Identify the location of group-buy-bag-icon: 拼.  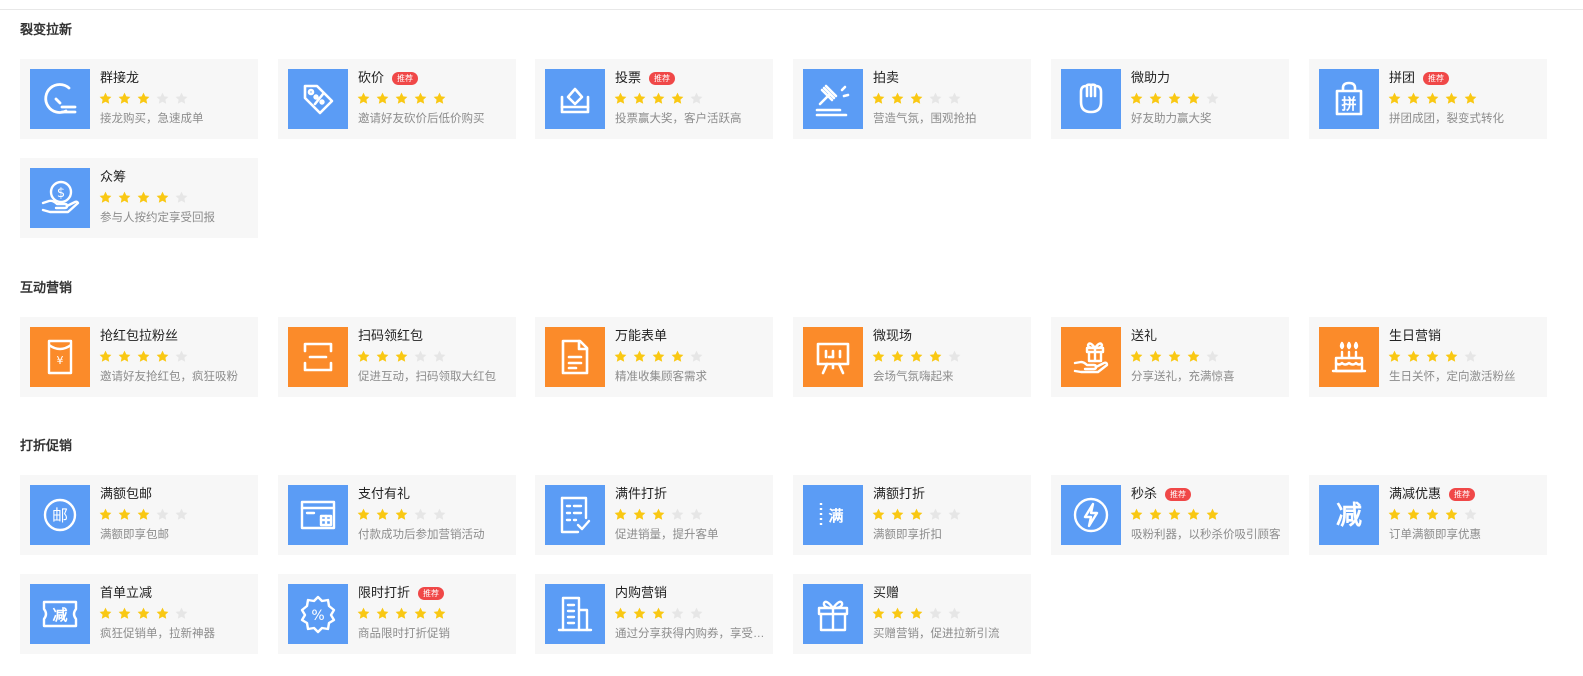
(1349, 99).